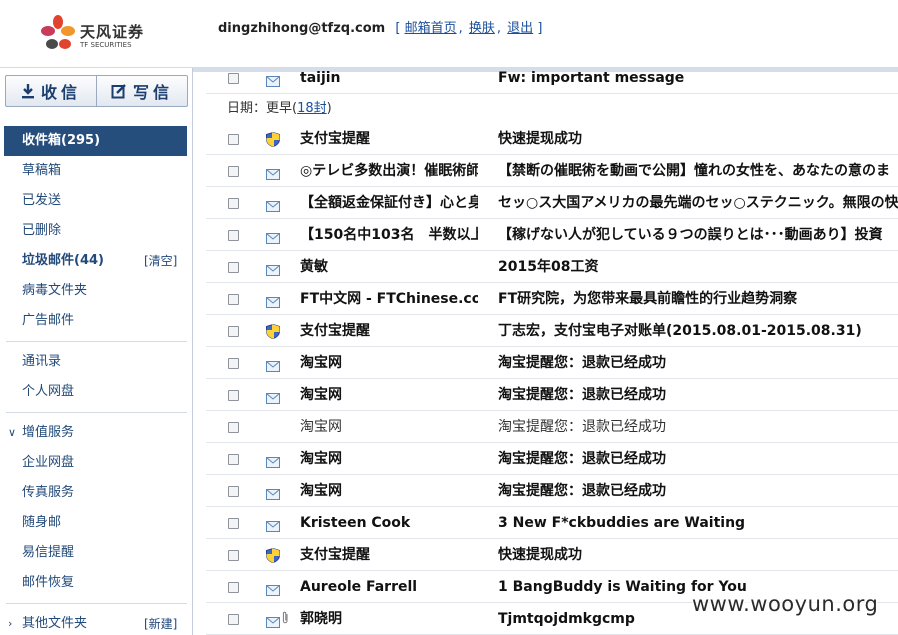 This screenshot has width=898, height=635. I want to click on mail-sender: 【全額返金保証付き】心と身体, so click(389, 203).